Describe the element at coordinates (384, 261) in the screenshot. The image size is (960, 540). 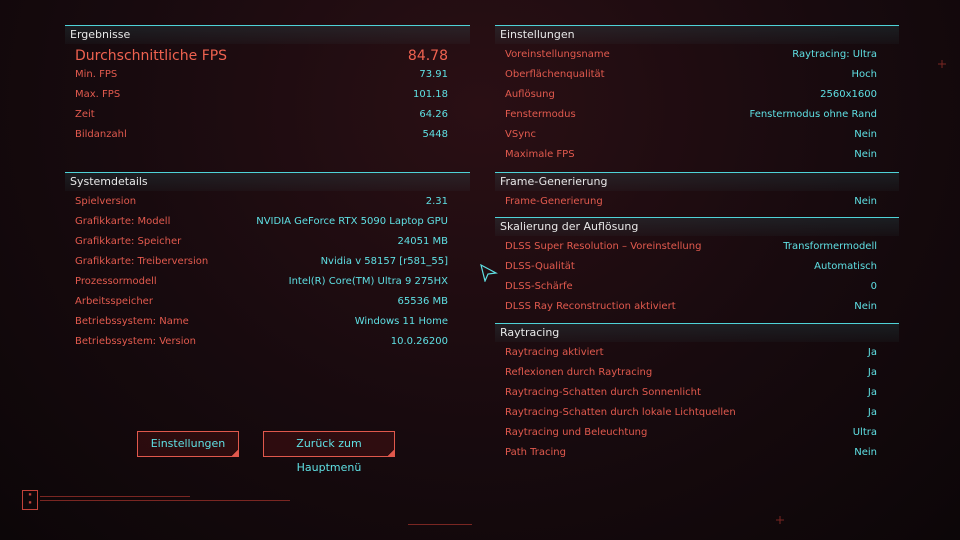
I see `system-value: Nvidia v 58157 [r581_55]` at that location.